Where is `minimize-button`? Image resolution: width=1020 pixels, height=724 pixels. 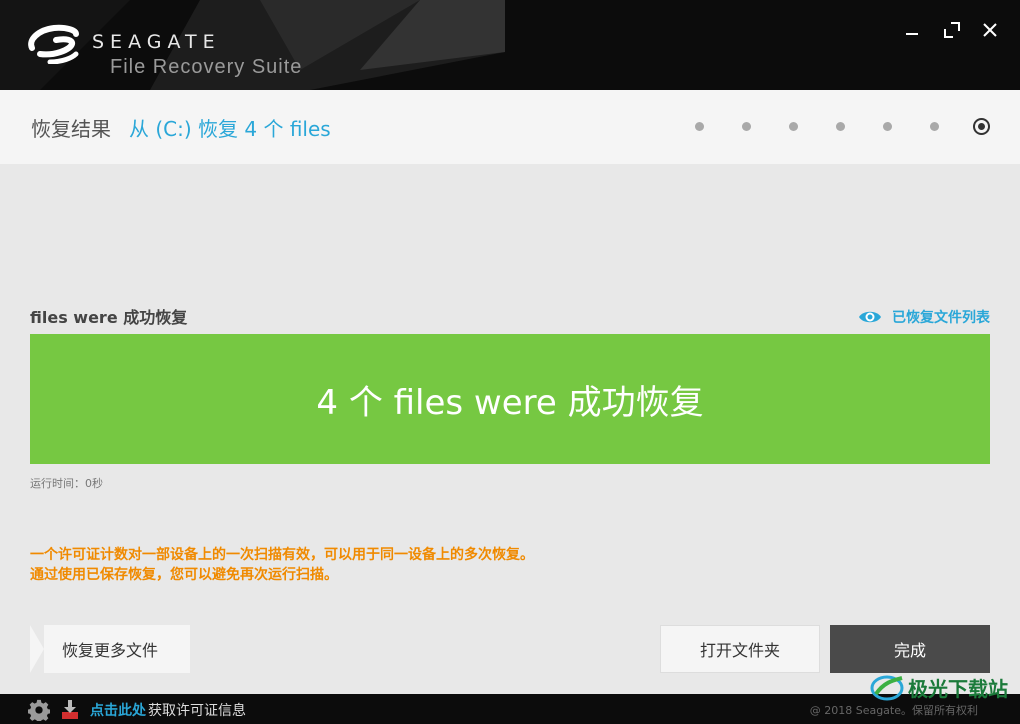 minimize-button is located at coordinates (912, 30).